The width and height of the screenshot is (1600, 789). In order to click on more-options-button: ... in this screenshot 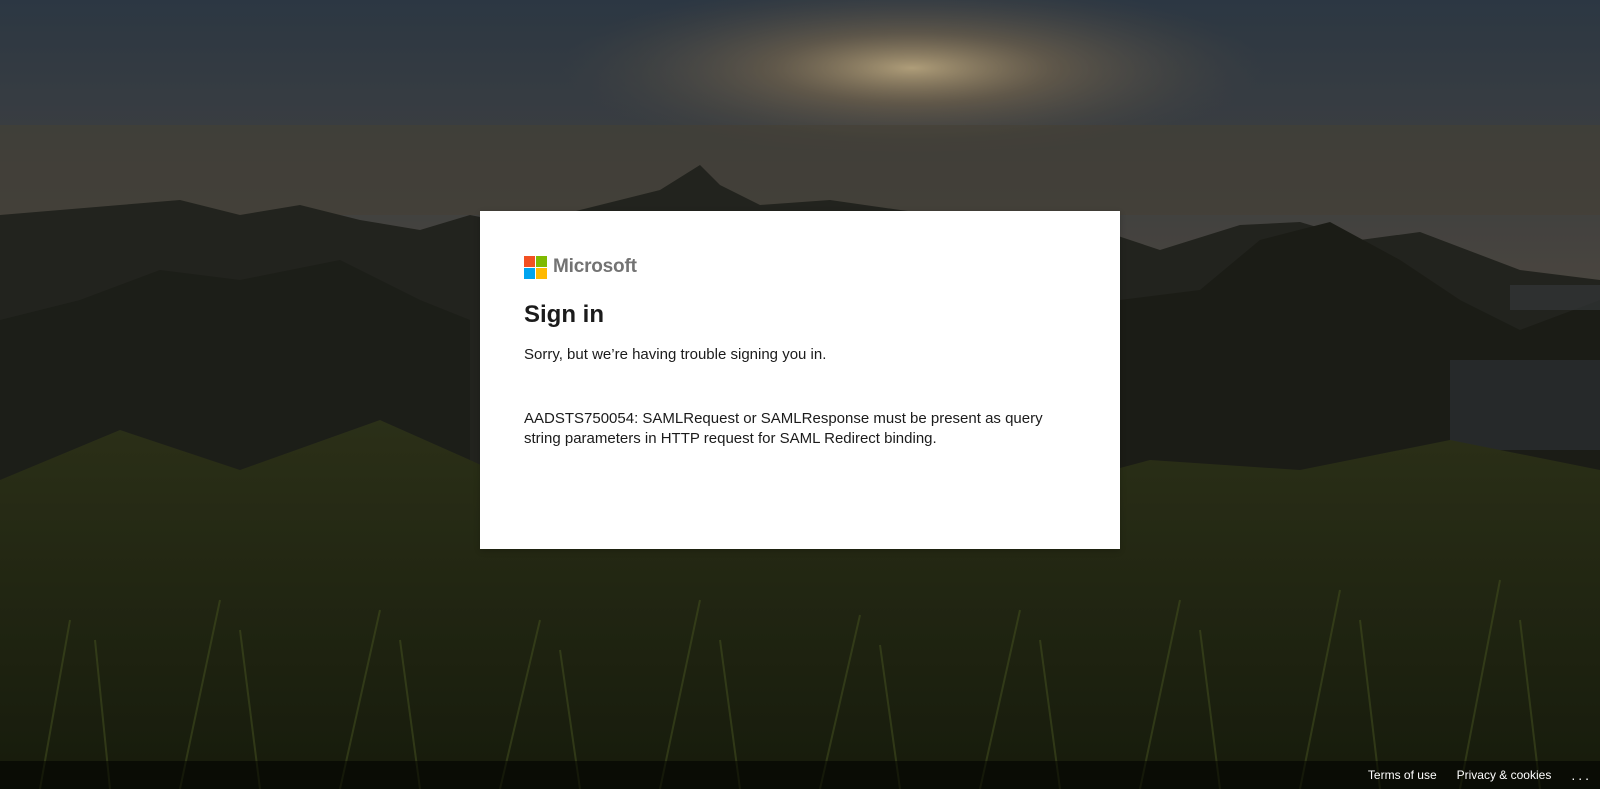, I will do `click(1581, 775)`.